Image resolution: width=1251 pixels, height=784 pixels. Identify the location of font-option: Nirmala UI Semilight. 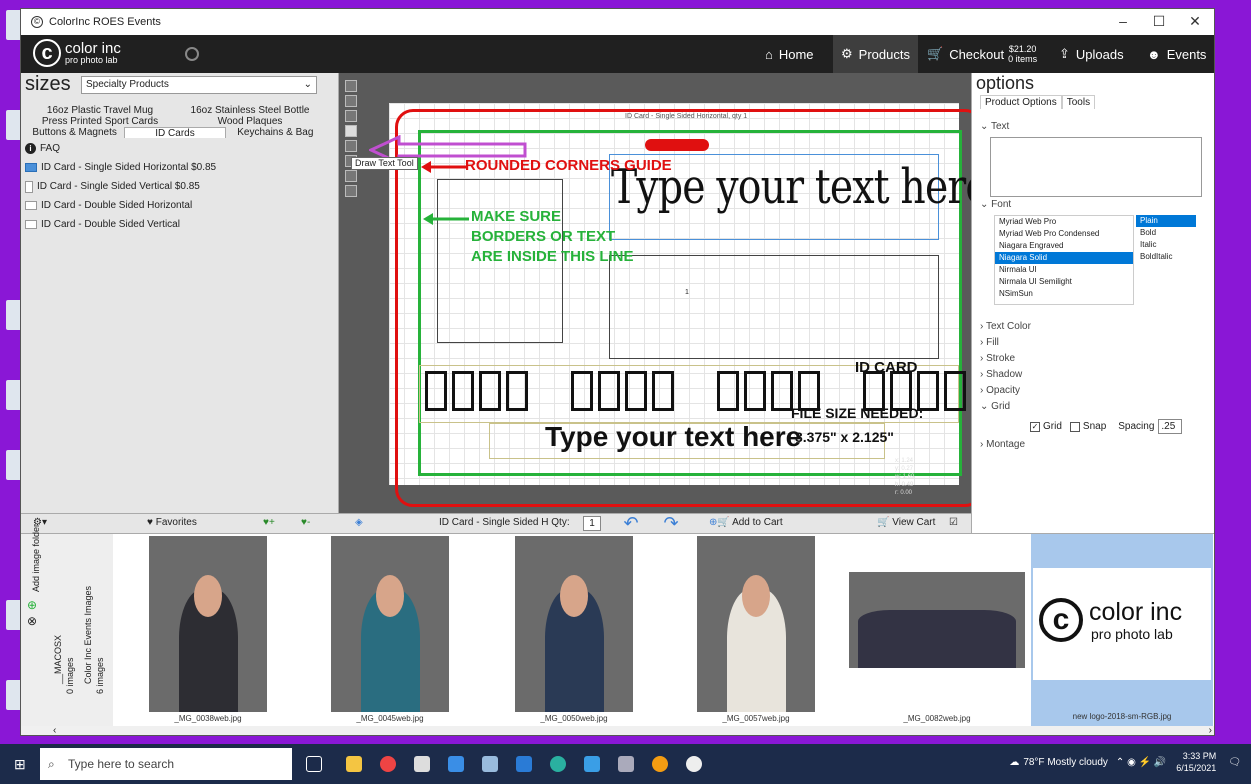
(1064, 282).